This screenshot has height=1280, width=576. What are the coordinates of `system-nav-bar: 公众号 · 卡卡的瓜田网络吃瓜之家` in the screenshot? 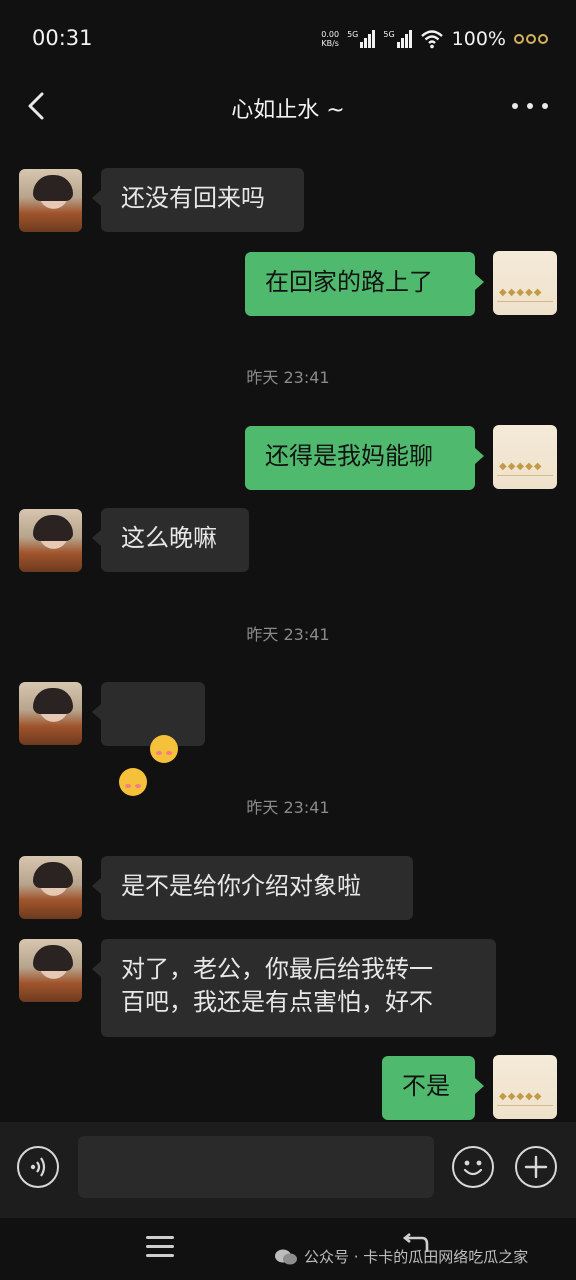 It's located at (288, 1249).